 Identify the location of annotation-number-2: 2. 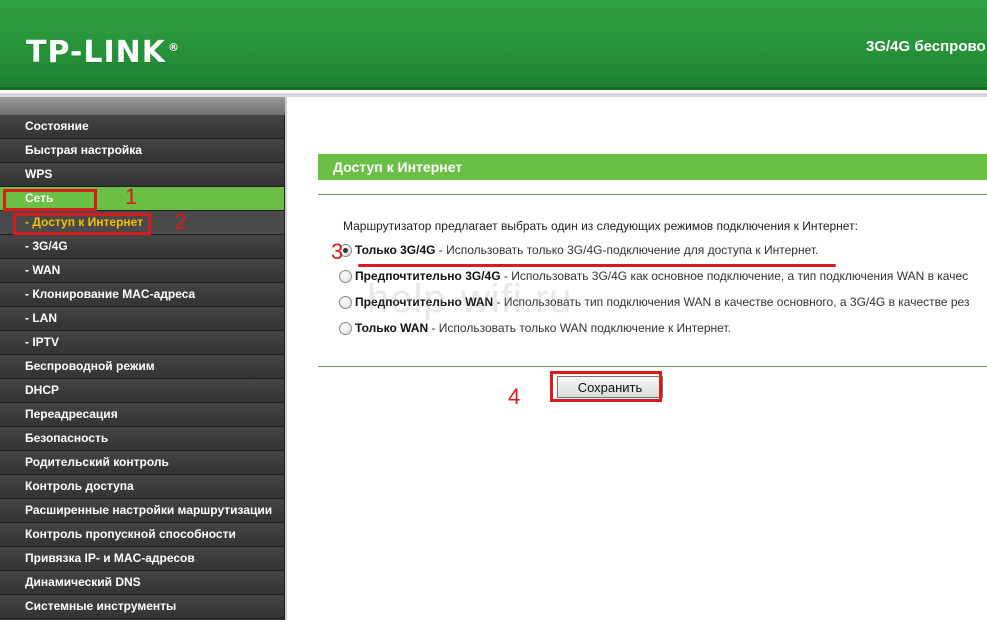
(181, 221).